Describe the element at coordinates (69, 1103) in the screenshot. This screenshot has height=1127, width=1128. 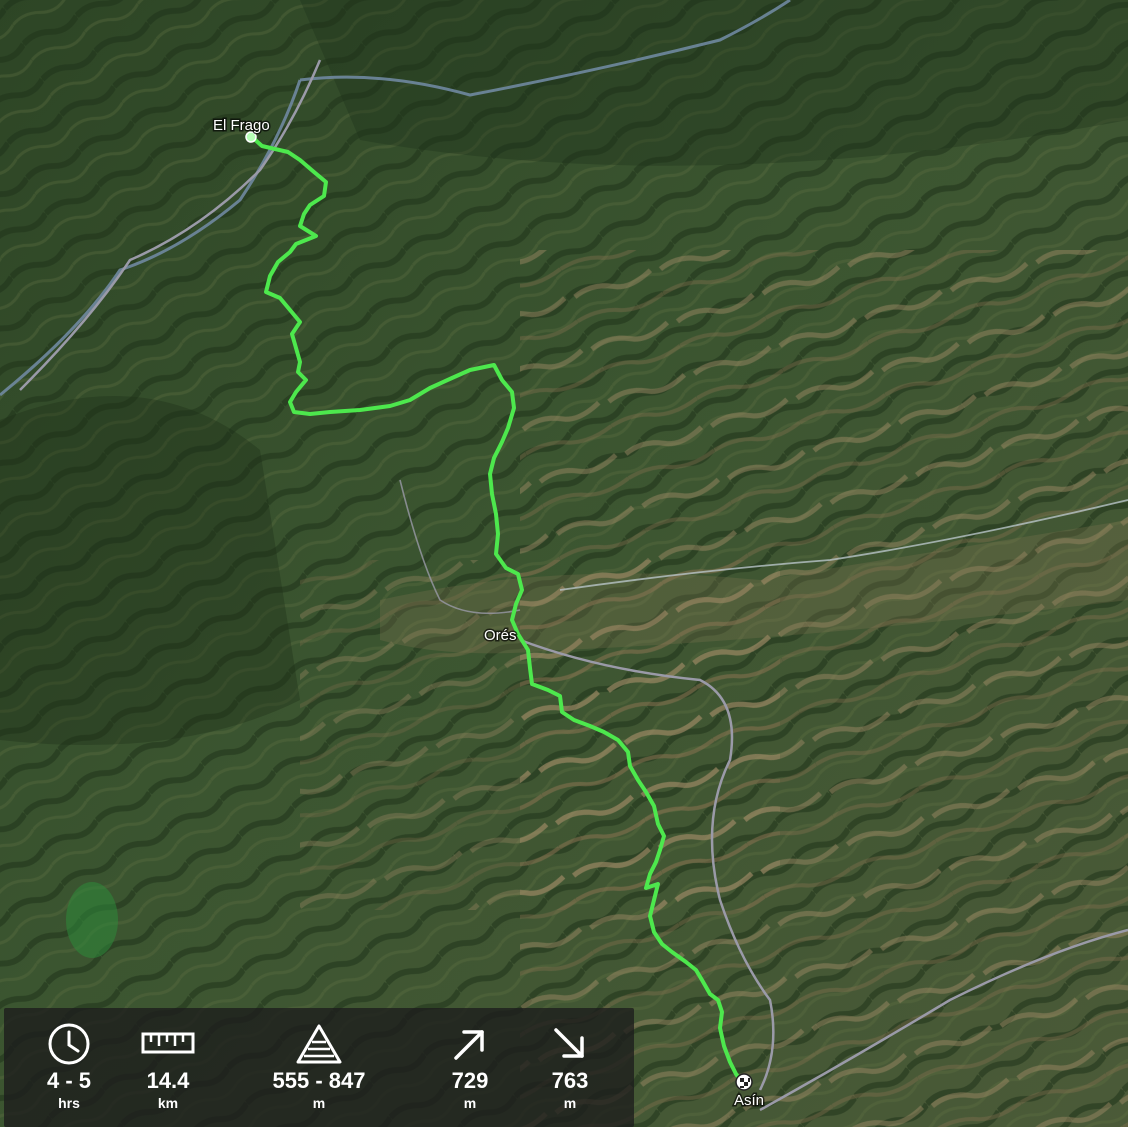
I see `duration-unit: hrs` at that location.